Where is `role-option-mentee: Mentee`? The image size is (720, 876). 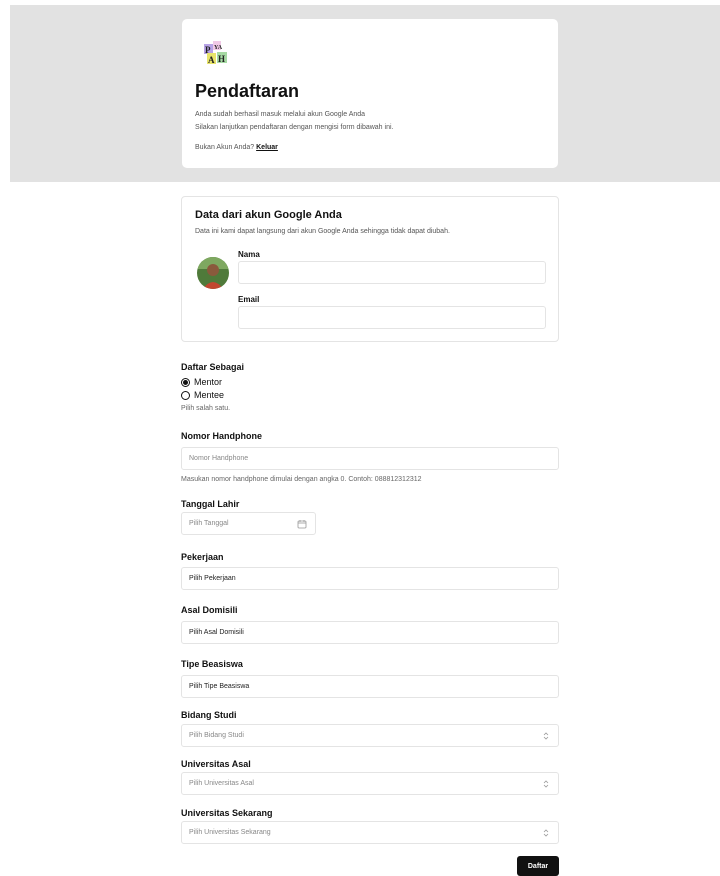 role-option-mentee: Mentee is located at coordinates (202, 395).